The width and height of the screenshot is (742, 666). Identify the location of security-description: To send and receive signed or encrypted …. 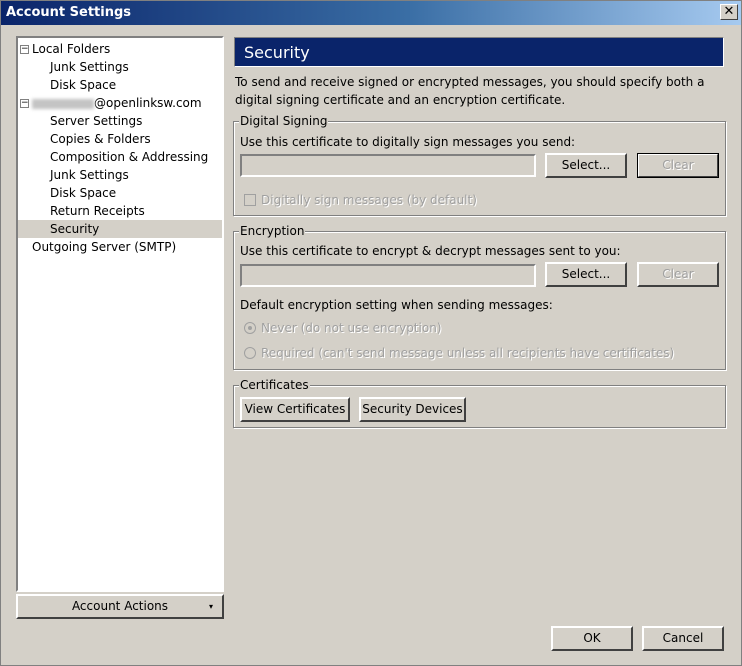
(470, 91).